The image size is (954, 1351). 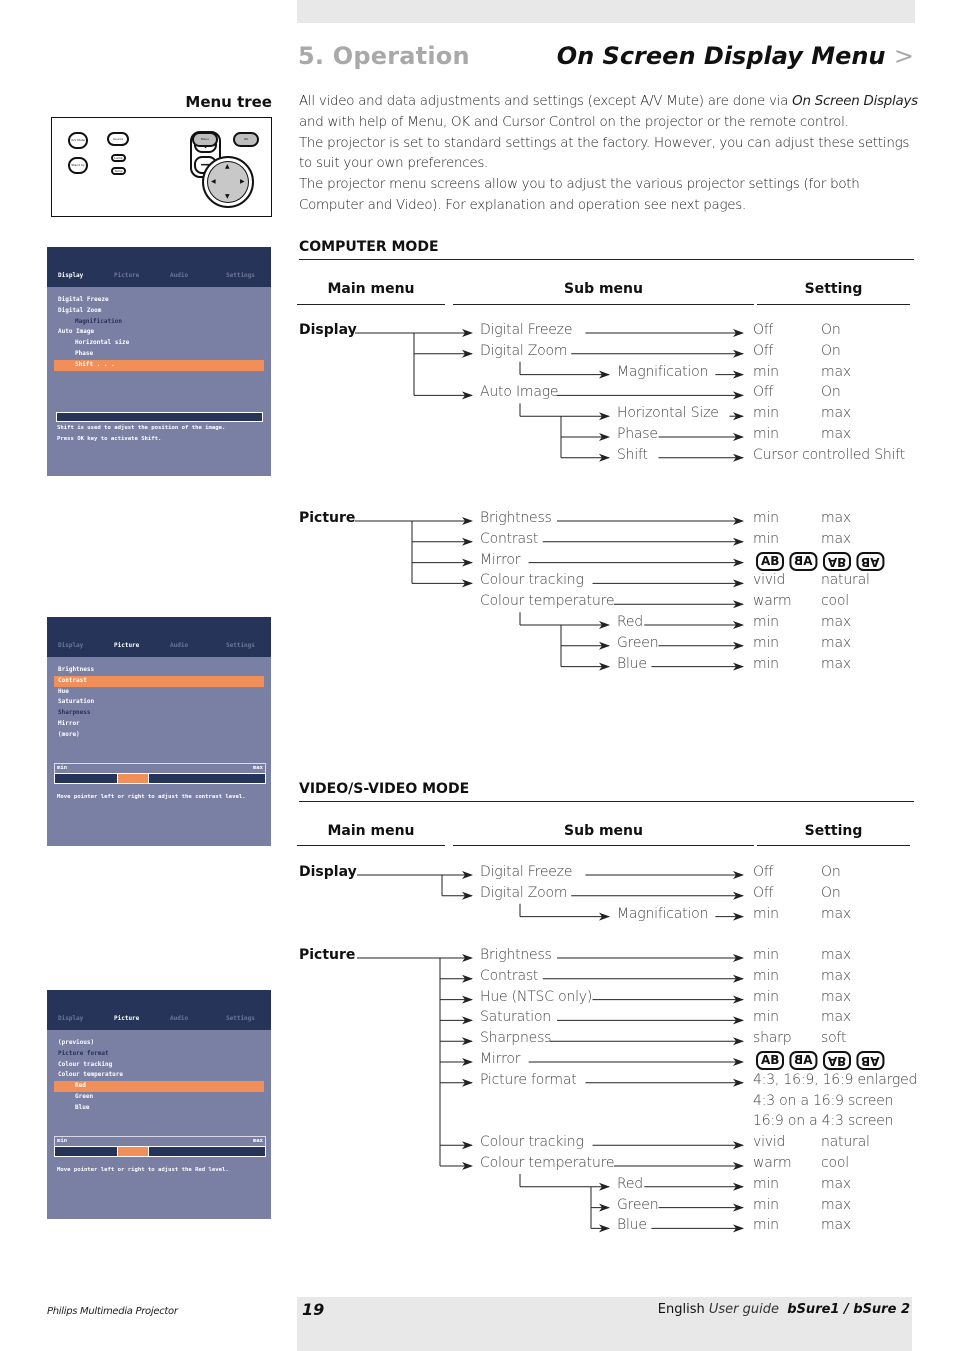 I want to click on osd-menu-item: Phase, so click(x=159, y=354).